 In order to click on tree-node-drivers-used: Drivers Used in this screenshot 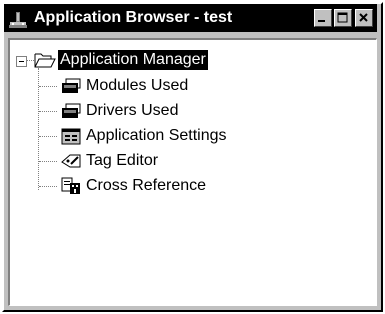, I will do `click(150, 111)`.